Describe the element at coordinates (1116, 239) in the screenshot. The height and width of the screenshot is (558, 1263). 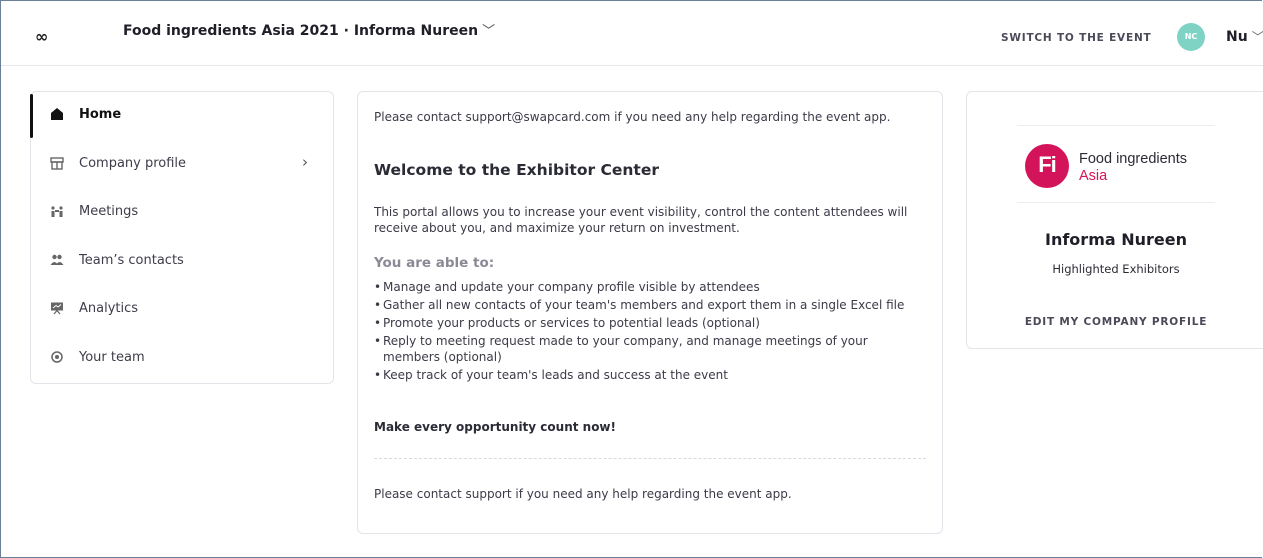
I see `company-name: Informa Nureen` at that location.